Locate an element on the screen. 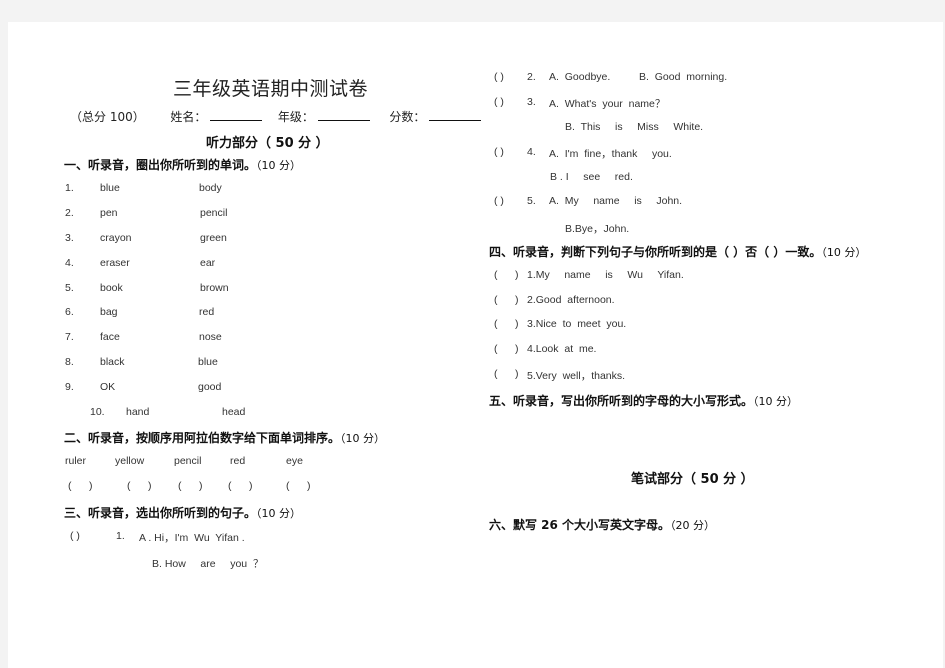  sentence-text: 2.Good afternoon. is located at coordinates (571, 300).